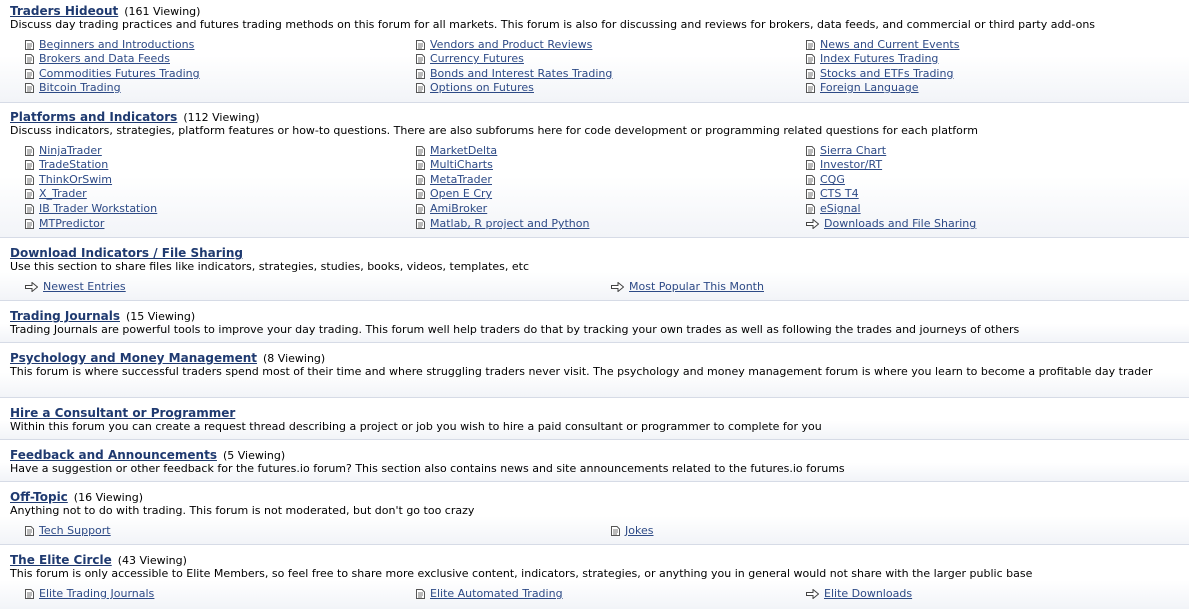 The height and width of the screenshot is (609, 1189). What do you see at coordinates (846, 151) in the screenshot?
I see `subforum-link: Sierra Chart` at bounding box center [846, 151].